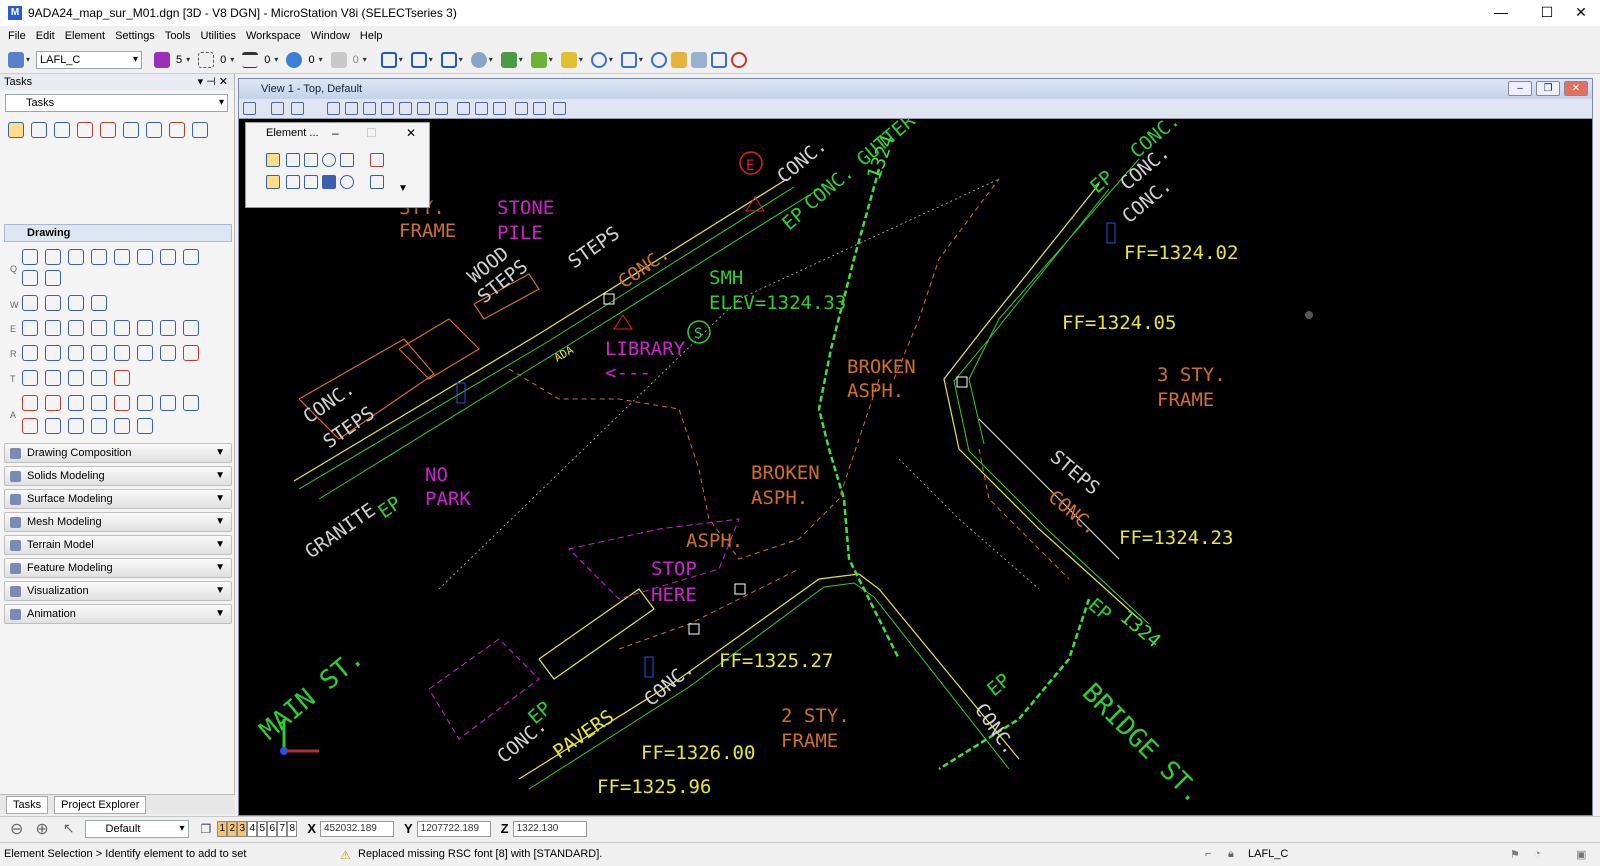  What do you see at coordinates (30, 278) in the screenshot?
I see `measure-distance-icon` at bounding box center [30, 278].